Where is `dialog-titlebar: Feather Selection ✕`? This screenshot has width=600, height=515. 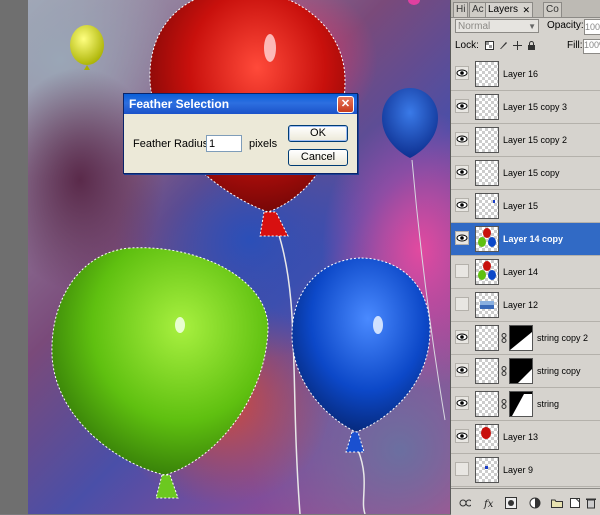 dialog-titlebar: Feather Selection ✕ is located at coordinates (240, 104).